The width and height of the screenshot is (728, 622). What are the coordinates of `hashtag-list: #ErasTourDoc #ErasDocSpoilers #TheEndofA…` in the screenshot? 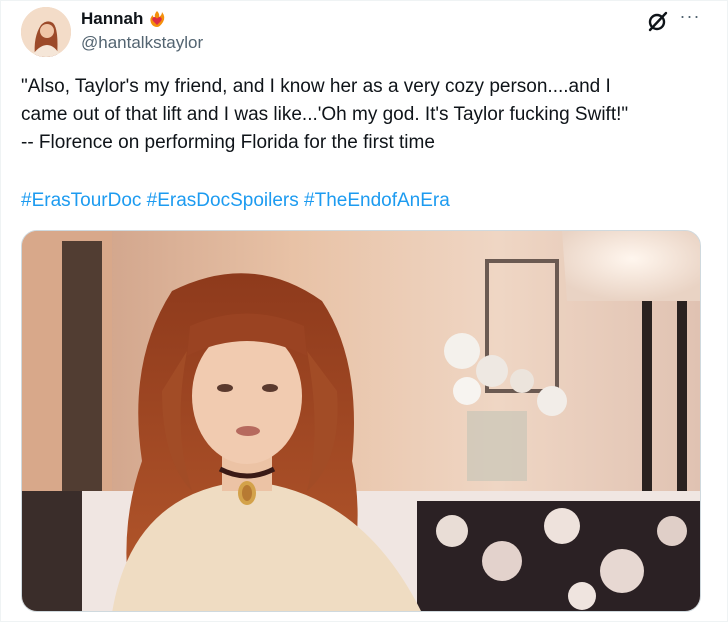 It's located at (235, 201).